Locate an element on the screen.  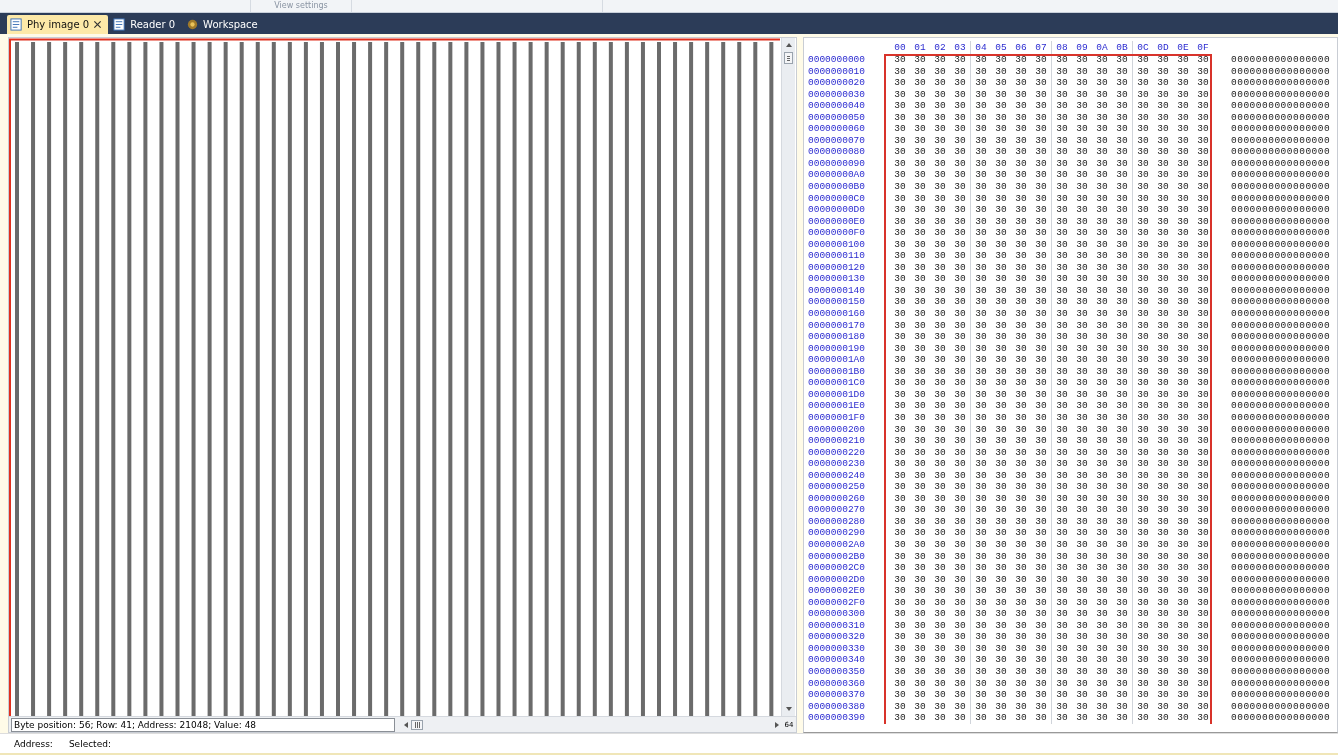
column-header: 09 is located at coordinates (1082, 47).